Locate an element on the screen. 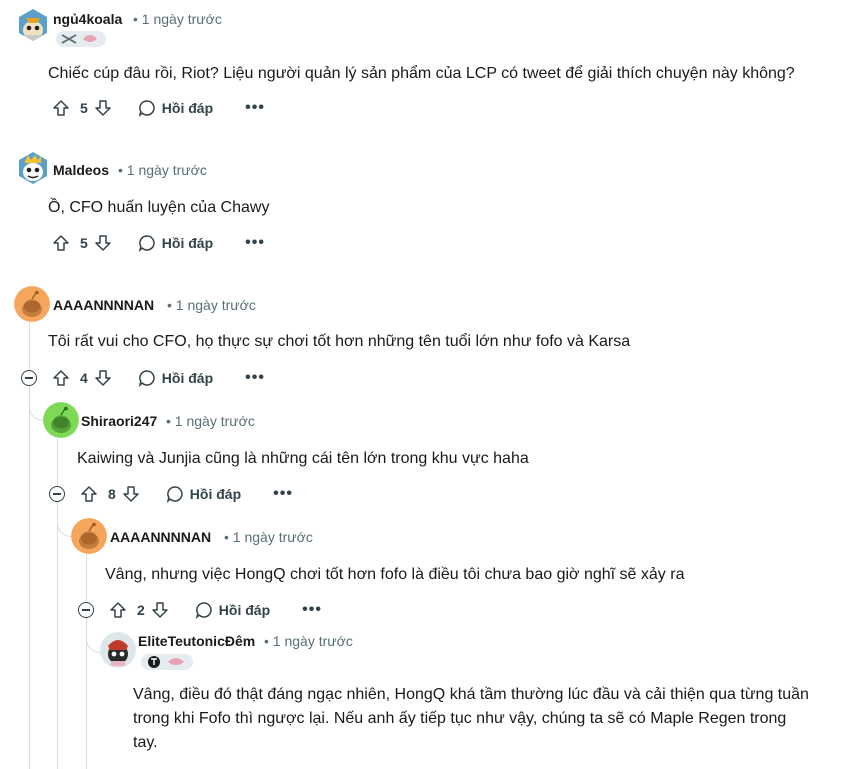 Image resolution: width=842 pixels, height=769 pixels. vote-count: 2 is located at coordinates (141, 610).